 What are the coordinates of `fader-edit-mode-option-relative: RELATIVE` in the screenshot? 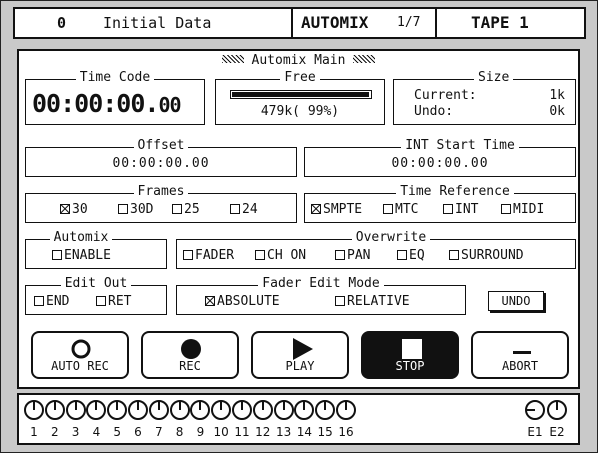 It's located at (372, 302).